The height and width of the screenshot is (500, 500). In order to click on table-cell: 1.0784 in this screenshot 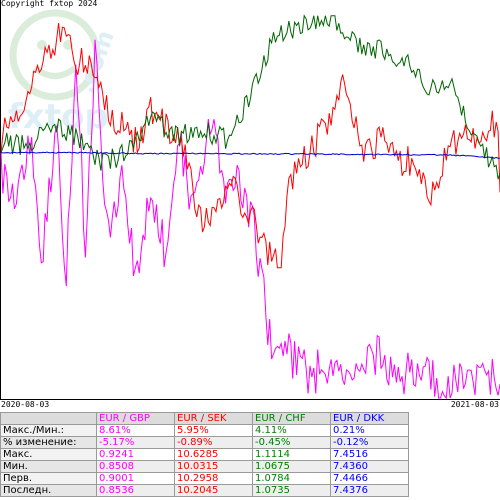, I will do `click(291, 478)`.